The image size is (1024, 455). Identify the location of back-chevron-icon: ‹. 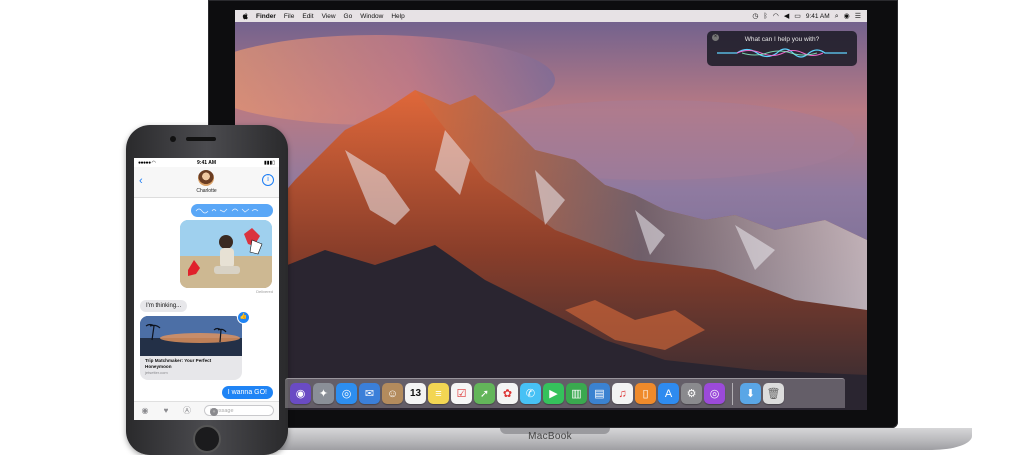
(141, 181).